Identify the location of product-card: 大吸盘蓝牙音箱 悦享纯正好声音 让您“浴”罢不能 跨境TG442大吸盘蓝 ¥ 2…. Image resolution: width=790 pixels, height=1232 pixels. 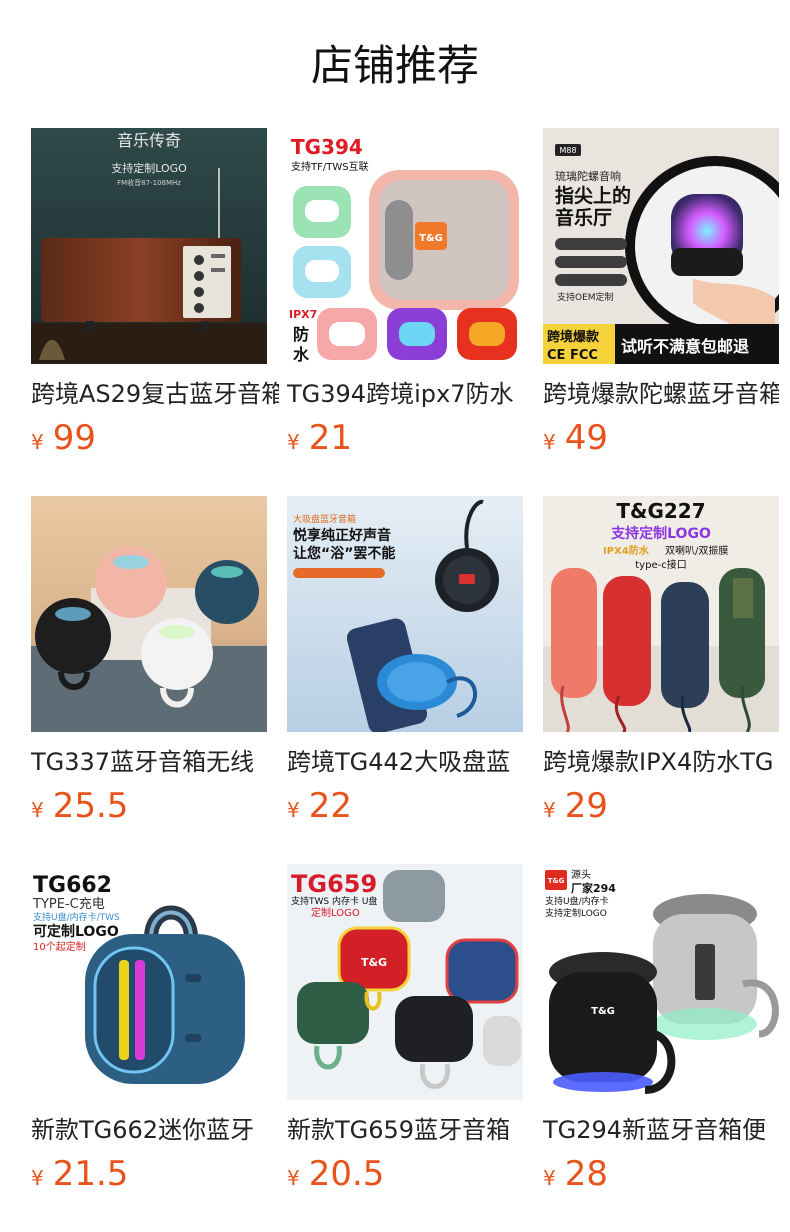
(405, 680).